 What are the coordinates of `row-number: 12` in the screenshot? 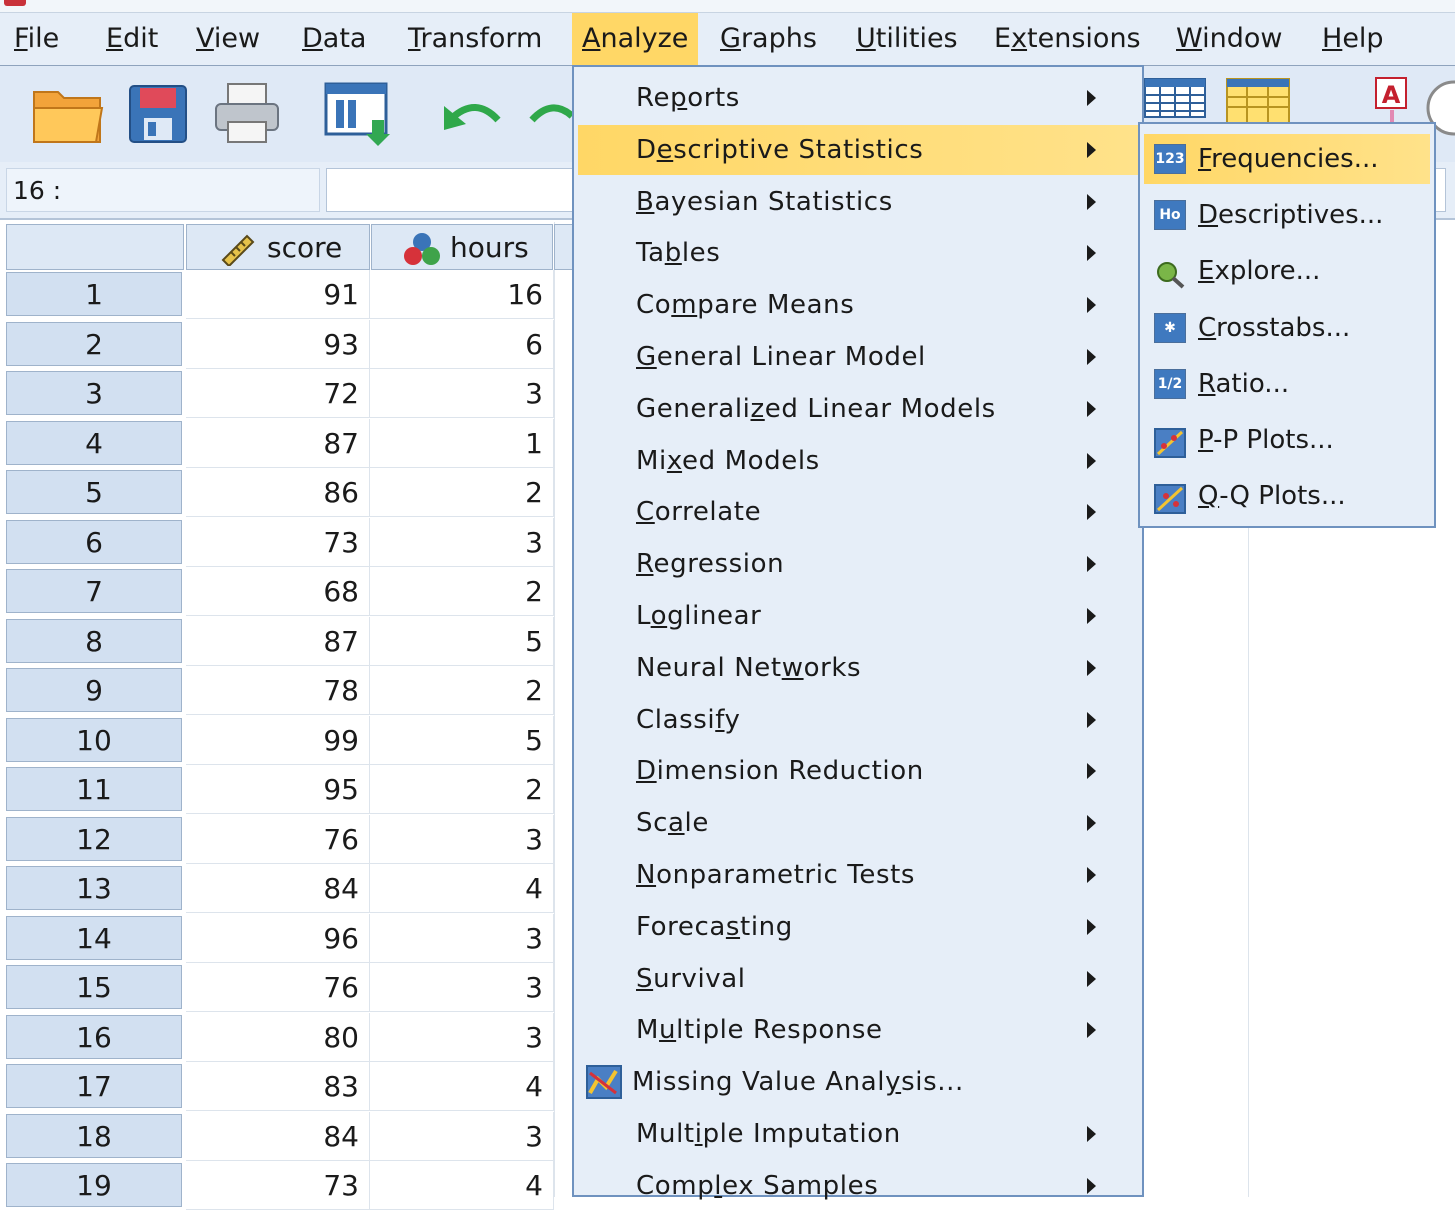 It's located at (94, 838).